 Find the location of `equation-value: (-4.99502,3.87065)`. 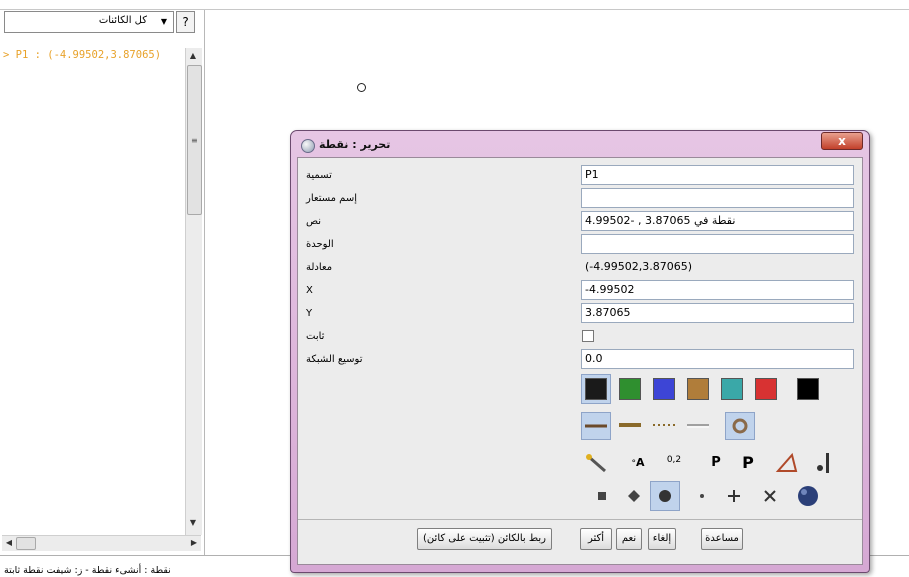

equation-value: (-4.99502,3.87065) is located at coordinates (717, 267).